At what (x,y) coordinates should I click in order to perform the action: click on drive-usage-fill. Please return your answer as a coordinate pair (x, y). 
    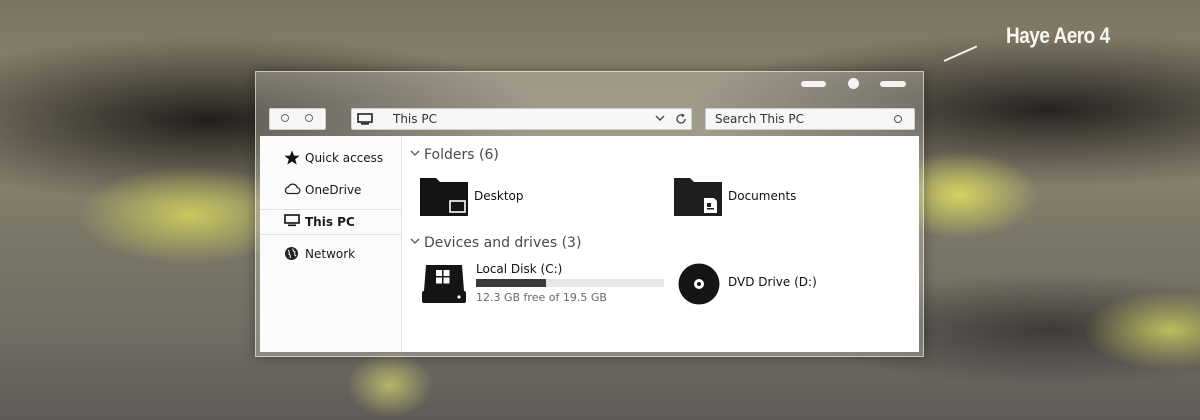
    Looking at the image, I should click on (511, 283).